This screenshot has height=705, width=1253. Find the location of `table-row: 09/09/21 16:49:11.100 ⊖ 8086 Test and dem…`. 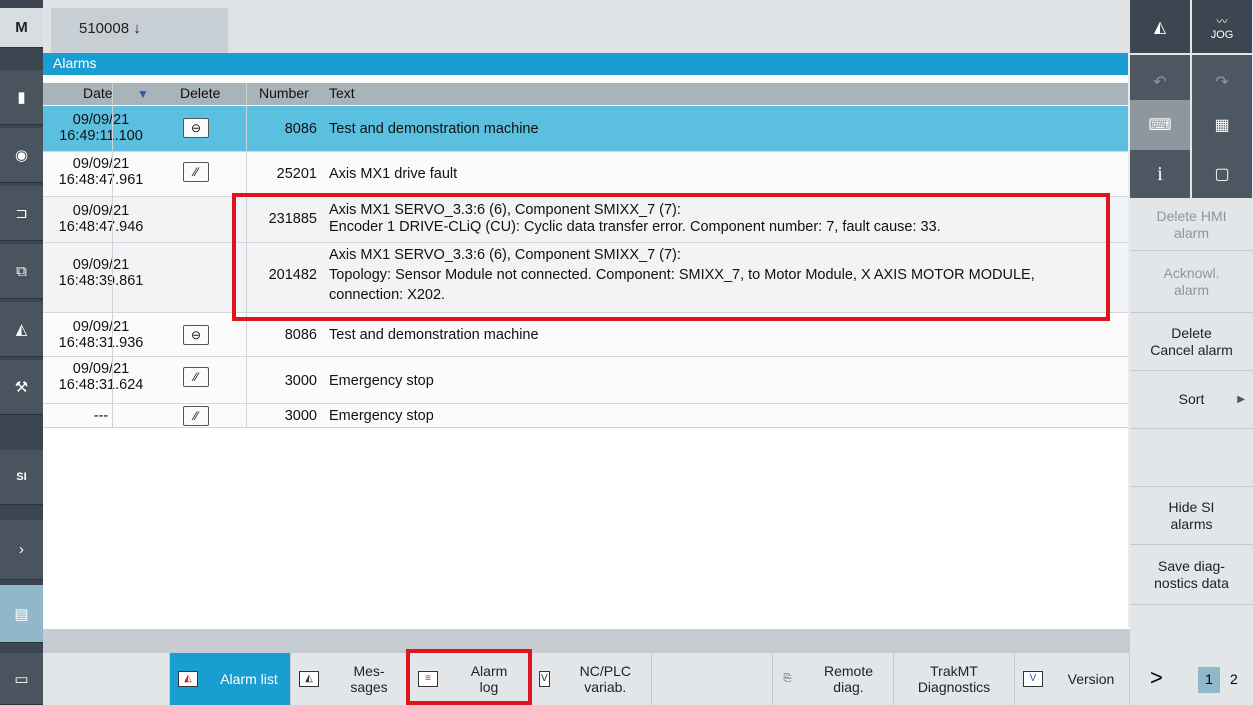

table-row: 09/09/21 16:49:11.100 ⊖ 8086 Test and dem… is located at coordinates (585, 129).